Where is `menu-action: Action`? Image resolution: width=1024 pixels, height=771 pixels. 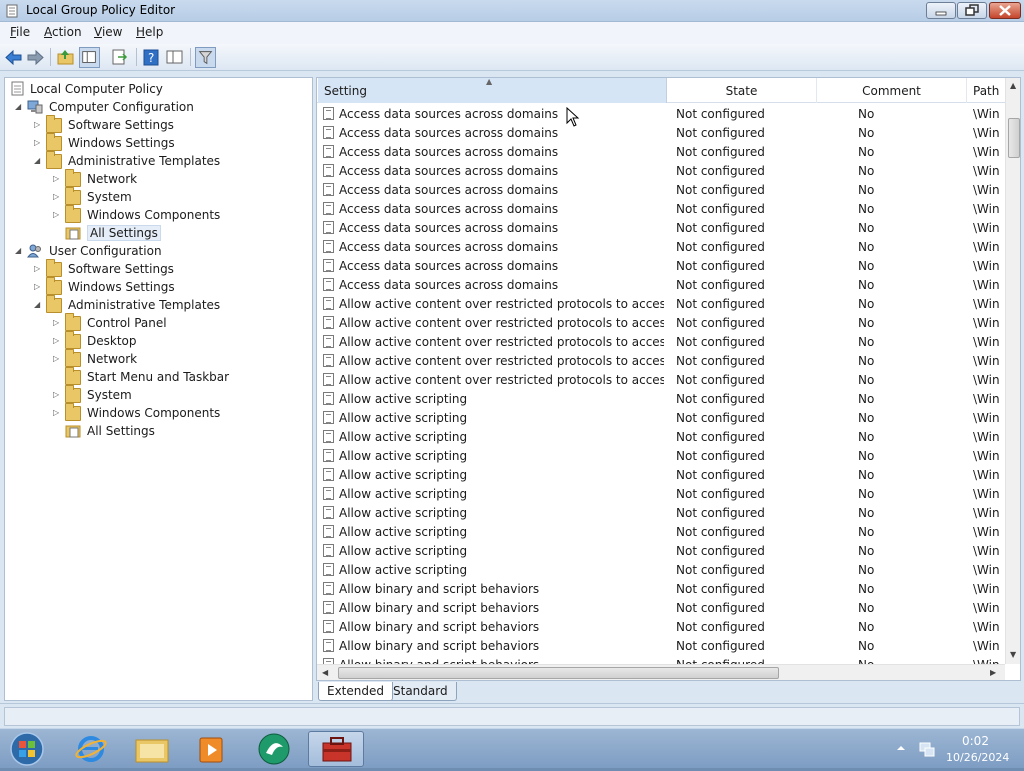 menu-action: Action is located at coordinates (63, 32).